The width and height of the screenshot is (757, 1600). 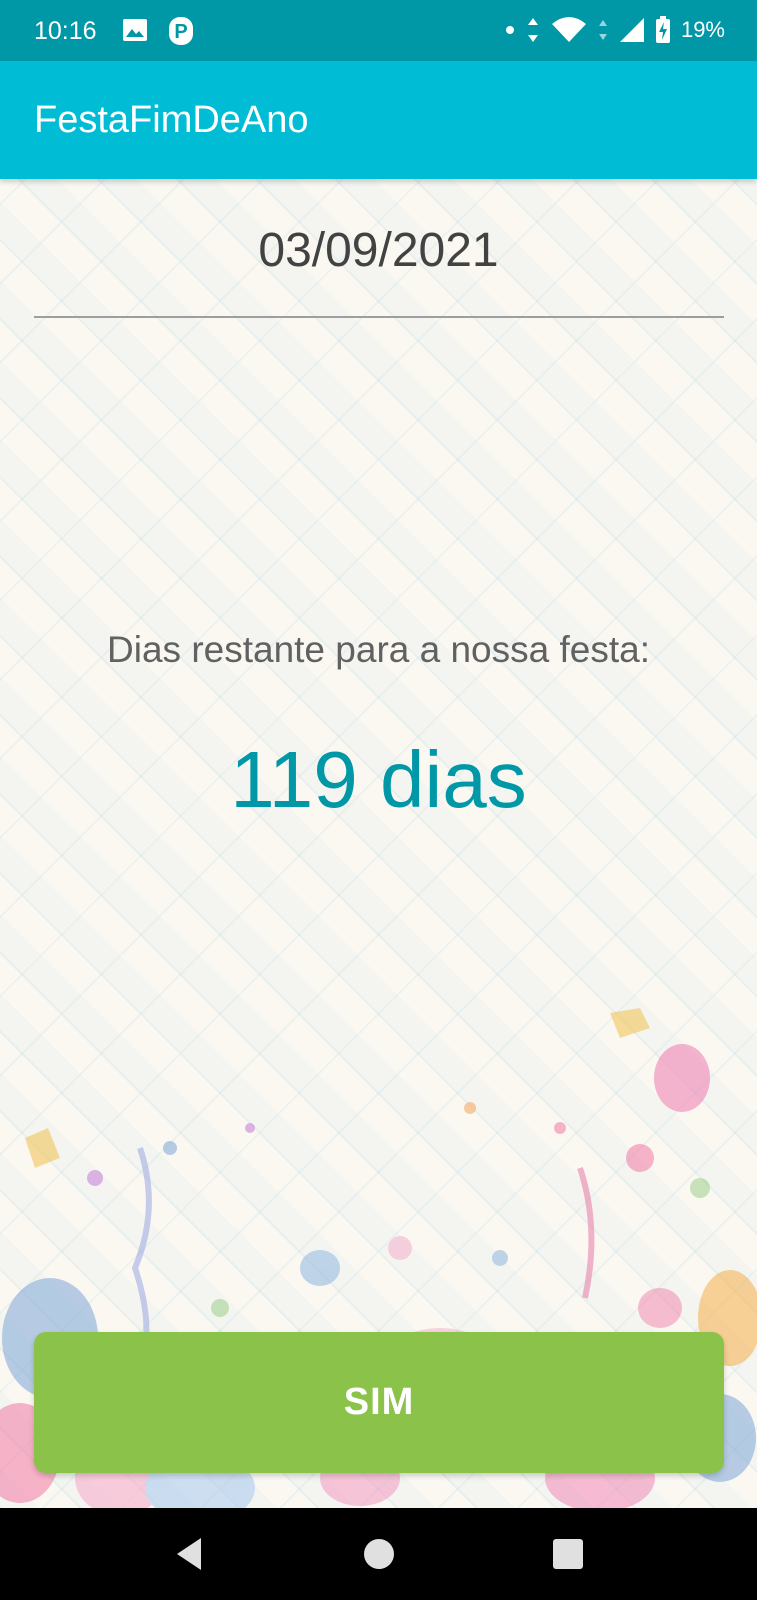 What do you see at coordinates (568, 1554) in the screenshot?
I see `recents-icon` at bounding box center [568, 1554].